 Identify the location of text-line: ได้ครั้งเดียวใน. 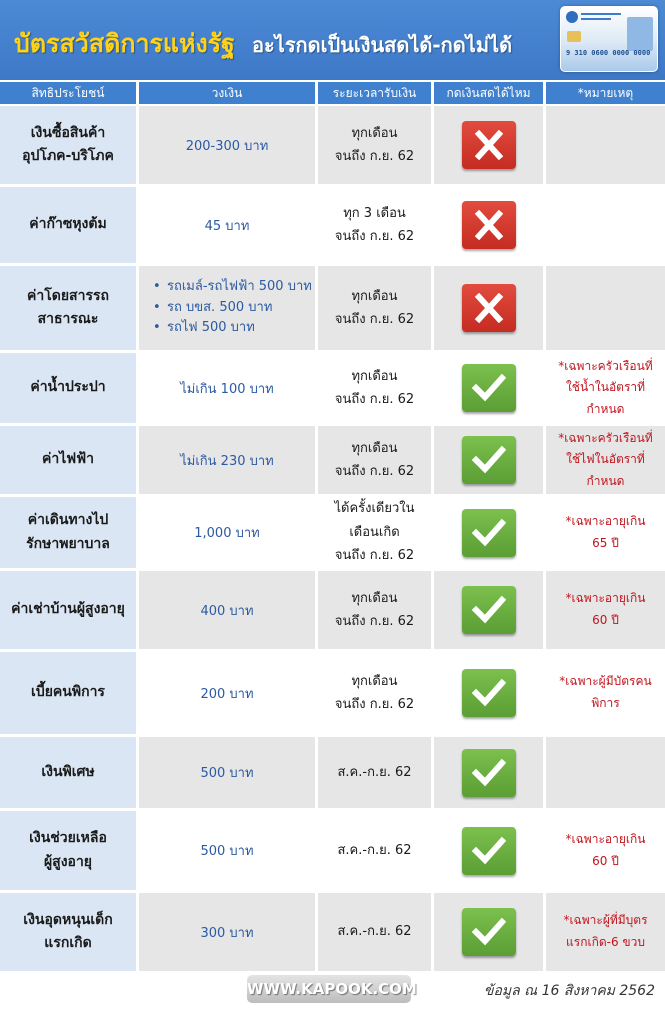
(374, 509).